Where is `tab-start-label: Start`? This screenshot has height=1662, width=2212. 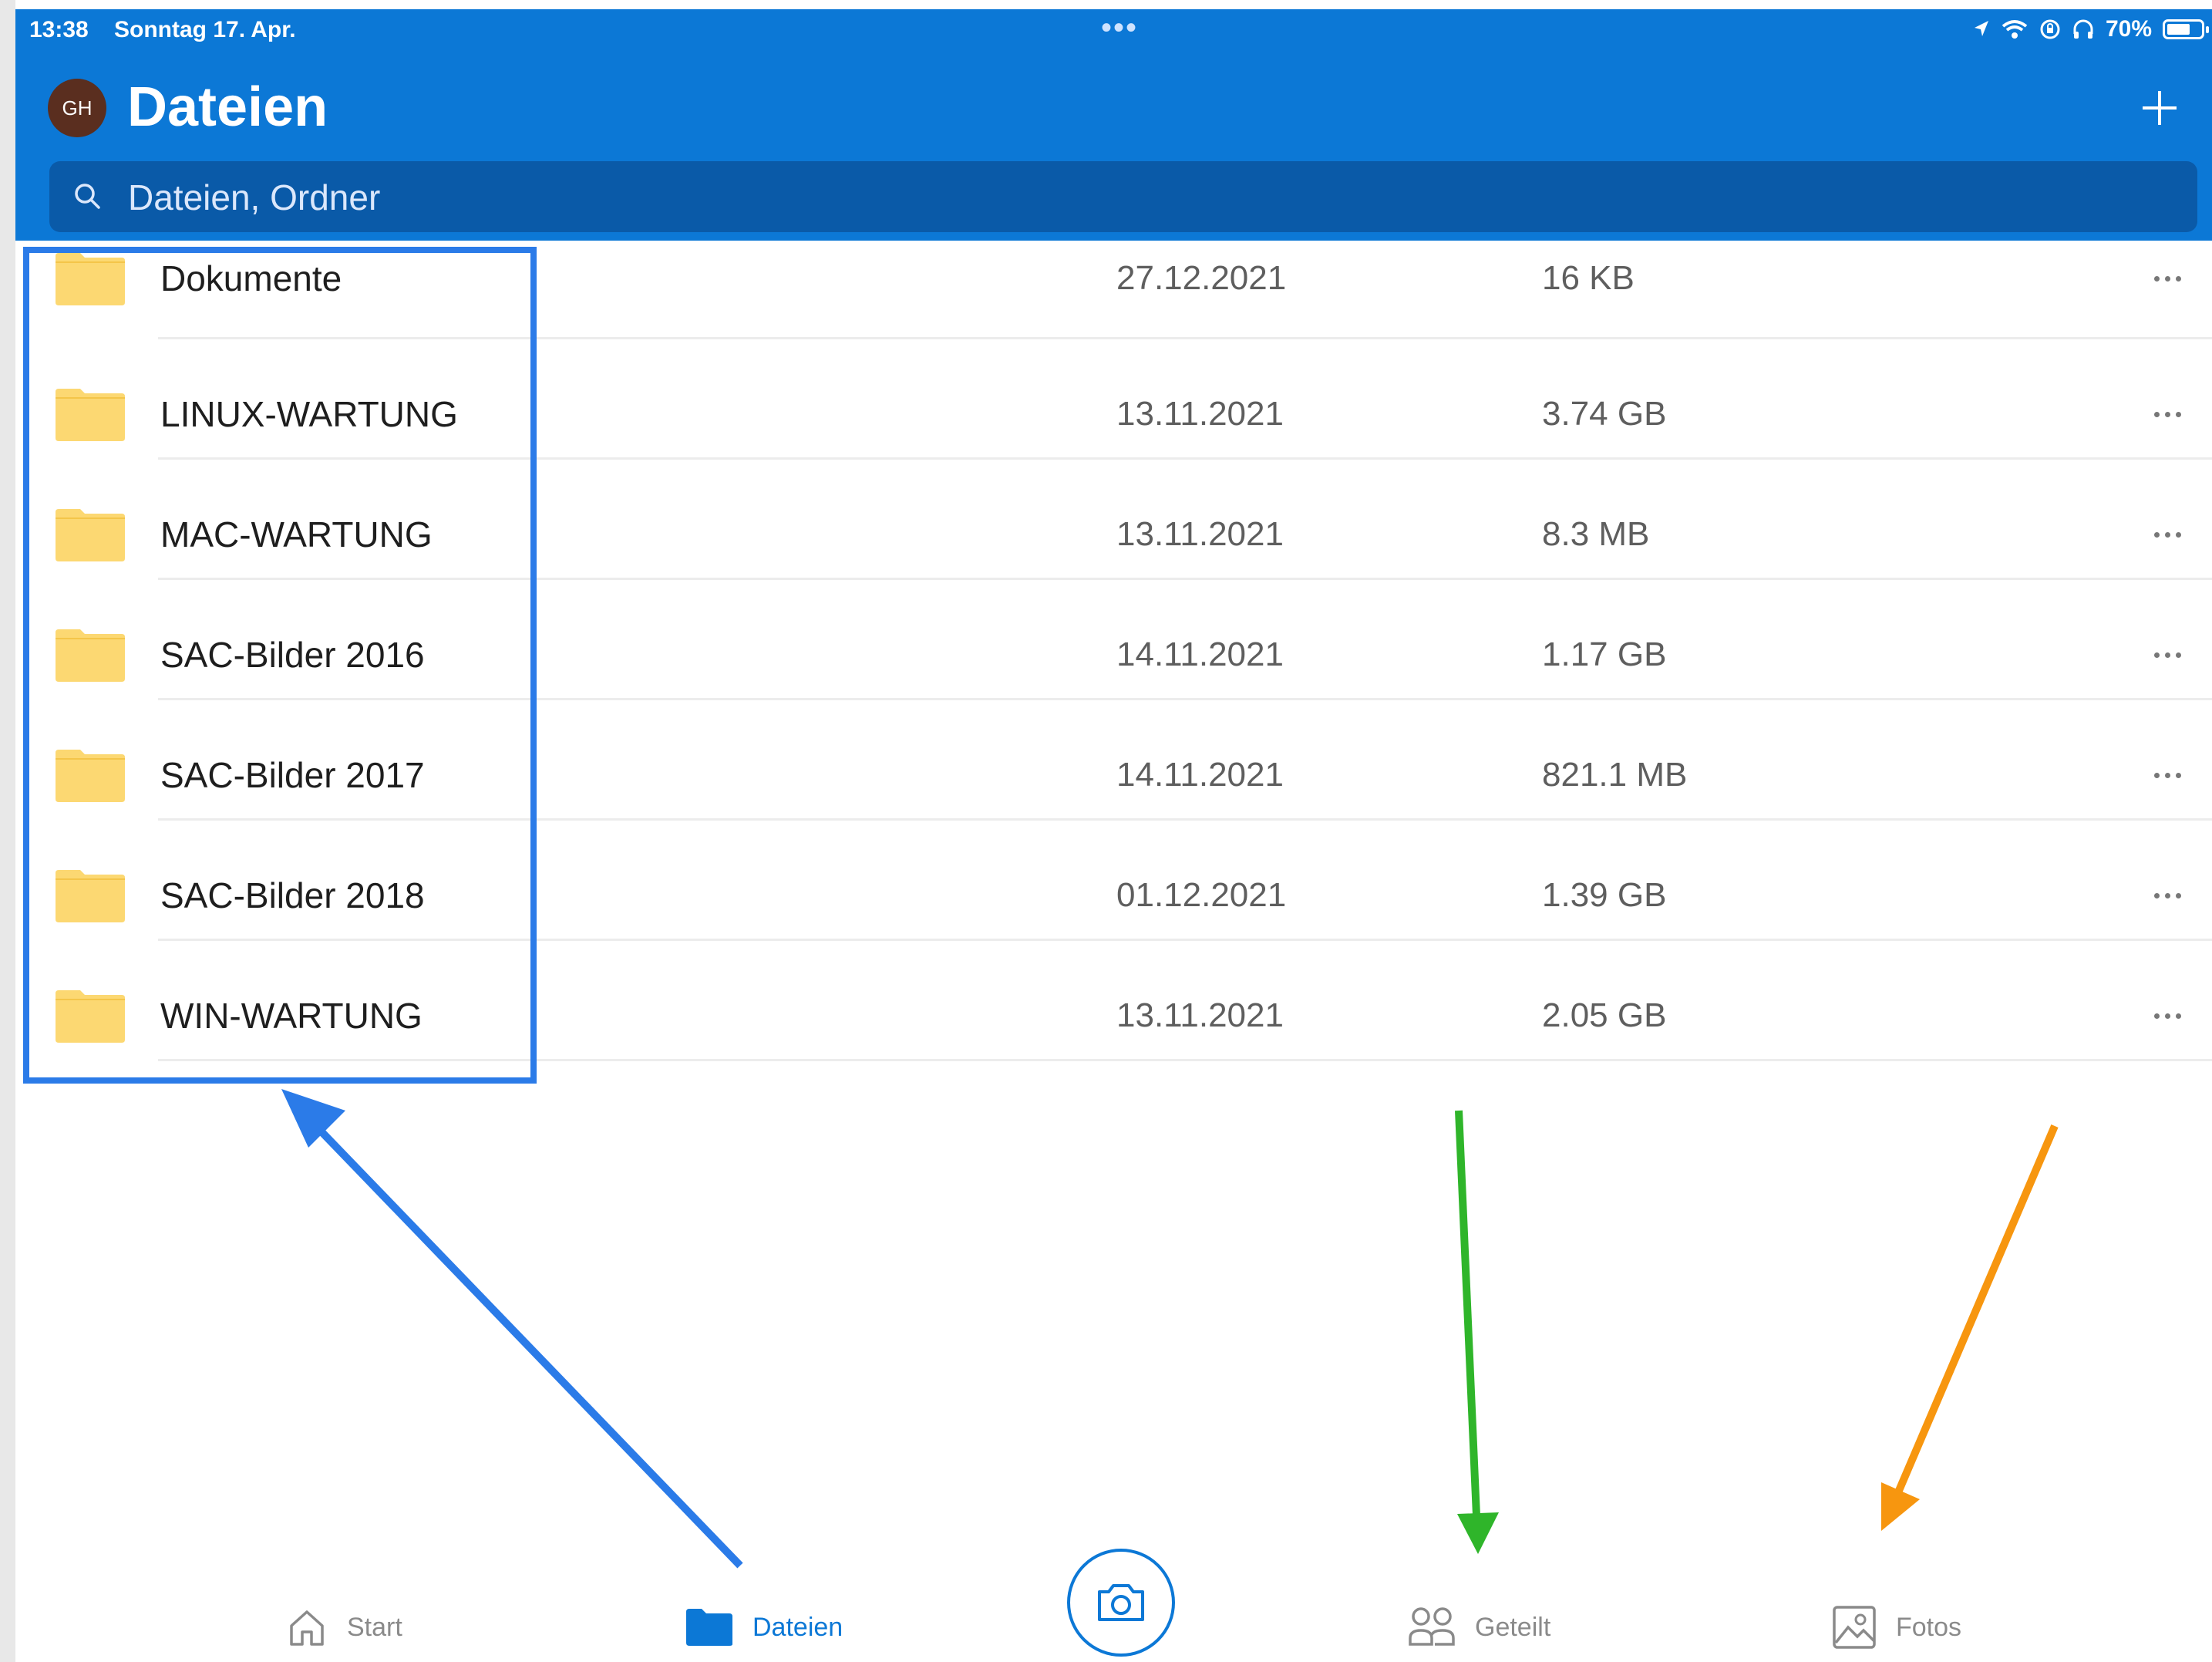
tab-start-label: Start is located at coordinates (374, 1627).